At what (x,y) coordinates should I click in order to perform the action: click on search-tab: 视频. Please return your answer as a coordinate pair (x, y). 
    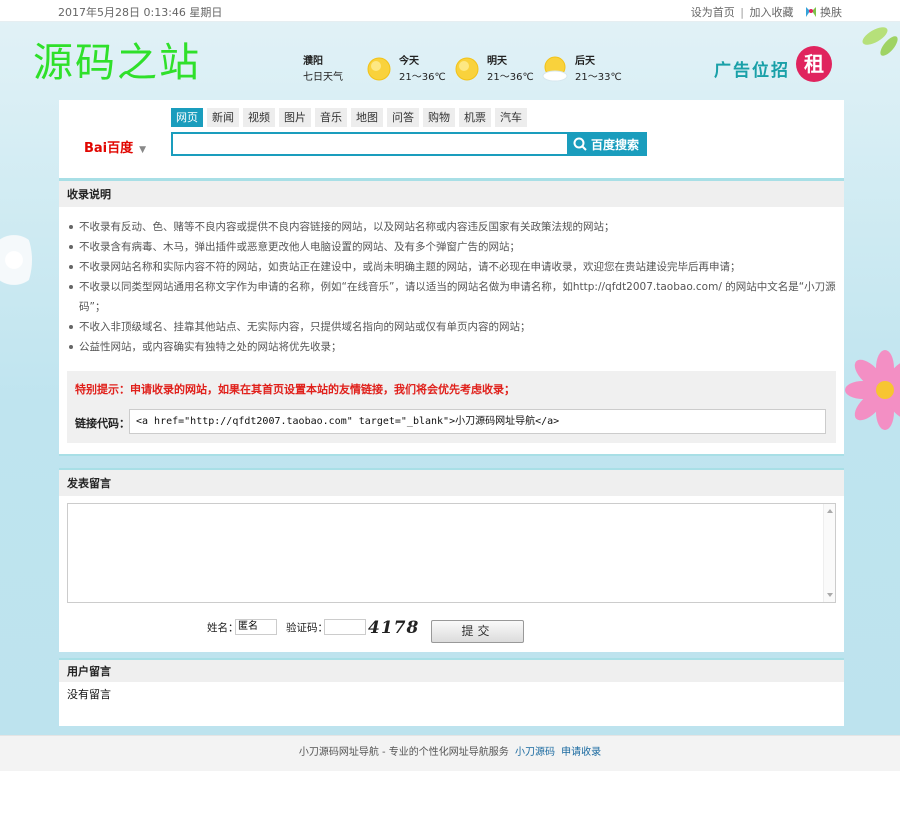
    Looking at the image, I should click on (259, 117).